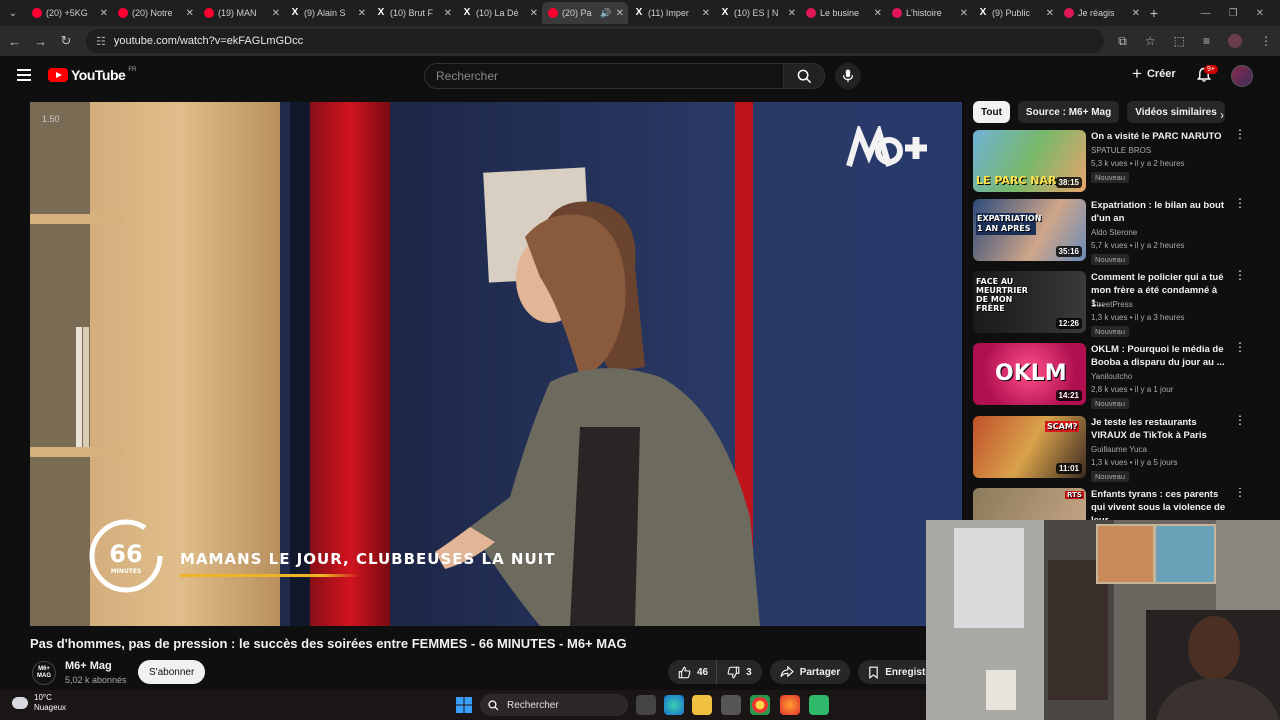 This screenshot has width=1280, height=720. What do you see at coordinates (1179, 41) in the screenshot?
I see `extensions-icon: ⬚` at bounding box center [1179, 41].